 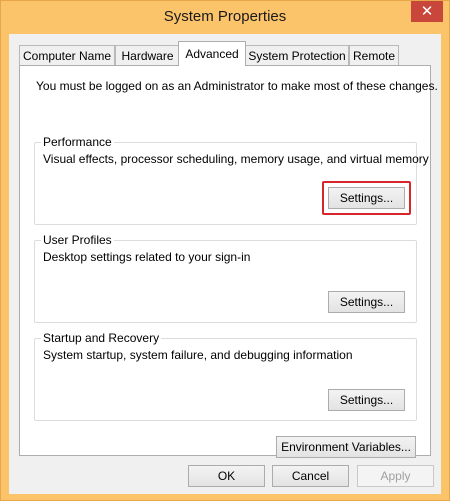 What do you see at coordinates (147, 55) in the screenshot?
I see `tab-hardware: Hardware` at bounding box center [147, 55].